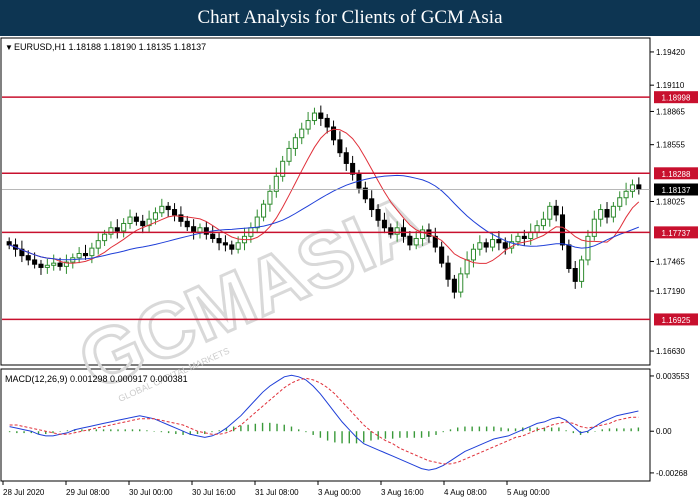 The height and width of the screenshot is (500, 700). Describe the element at coordinates (96, 379) in the screenshot. I see `macd-title: MACD(12,26,9) 0.001298 0.000917 0.000381` at that location.